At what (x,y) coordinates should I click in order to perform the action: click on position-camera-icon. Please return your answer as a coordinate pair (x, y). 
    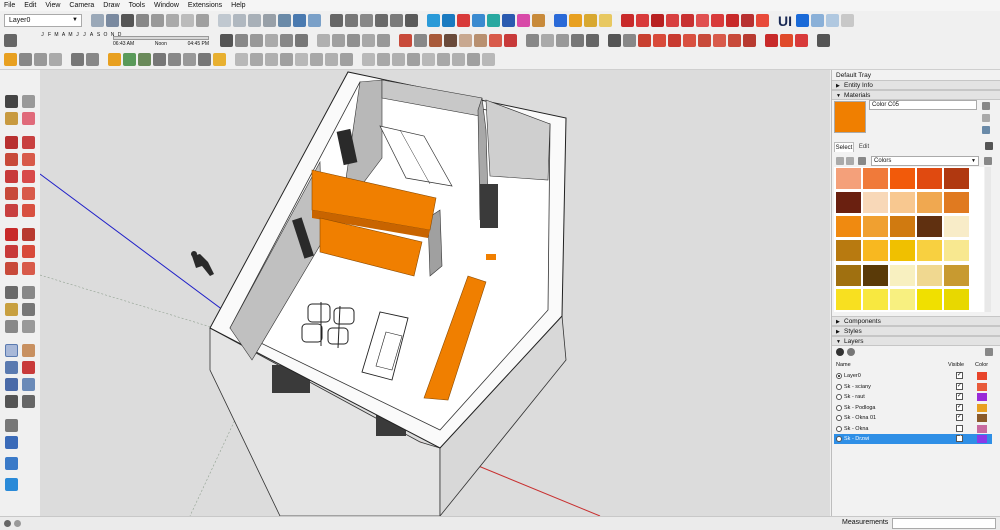
    Looking at the image, I should click on (11, 401).